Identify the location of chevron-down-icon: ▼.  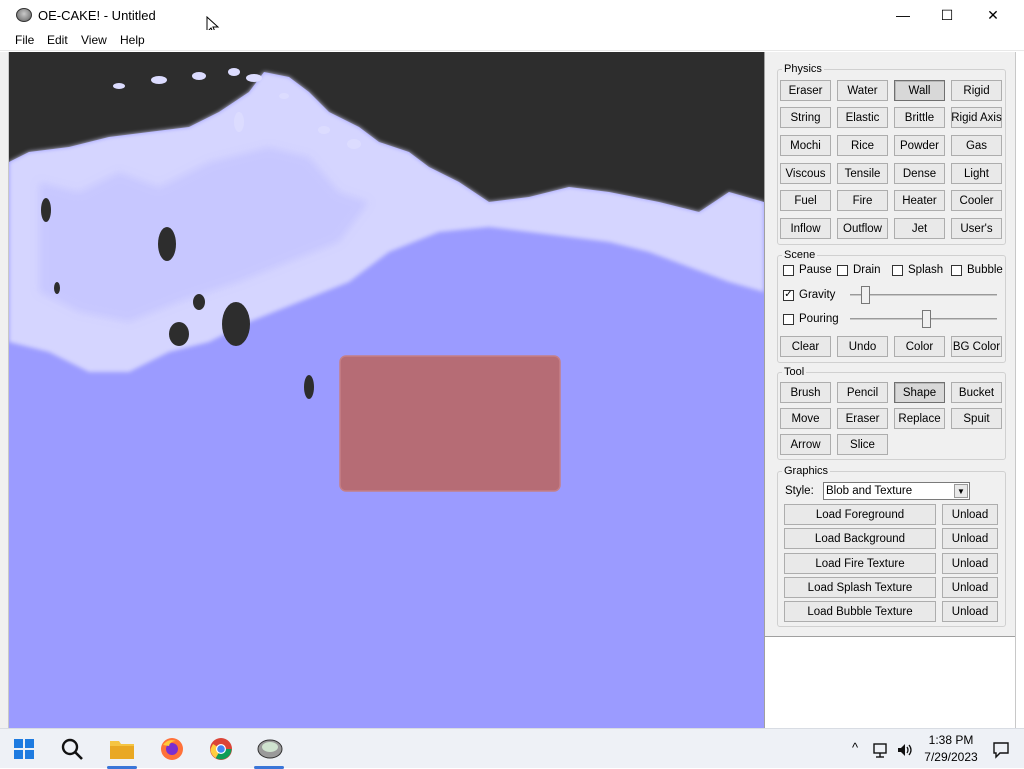
(961, 491).